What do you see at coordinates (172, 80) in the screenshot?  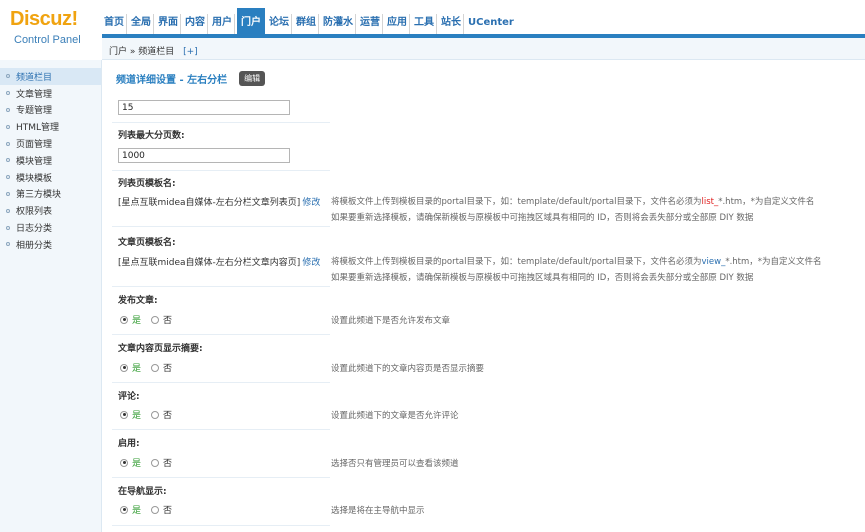 I see `page-title: 频道详细设置 - 左右分栏` at bounding box center [172, 80].